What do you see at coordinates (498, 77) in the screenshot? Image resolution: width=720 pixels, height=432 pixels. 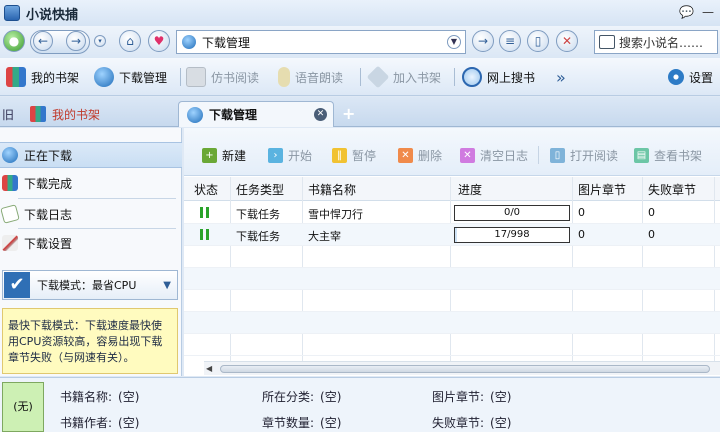 I see `toolbar-web-search: 网上搜书` at bounding box center [498, 77].